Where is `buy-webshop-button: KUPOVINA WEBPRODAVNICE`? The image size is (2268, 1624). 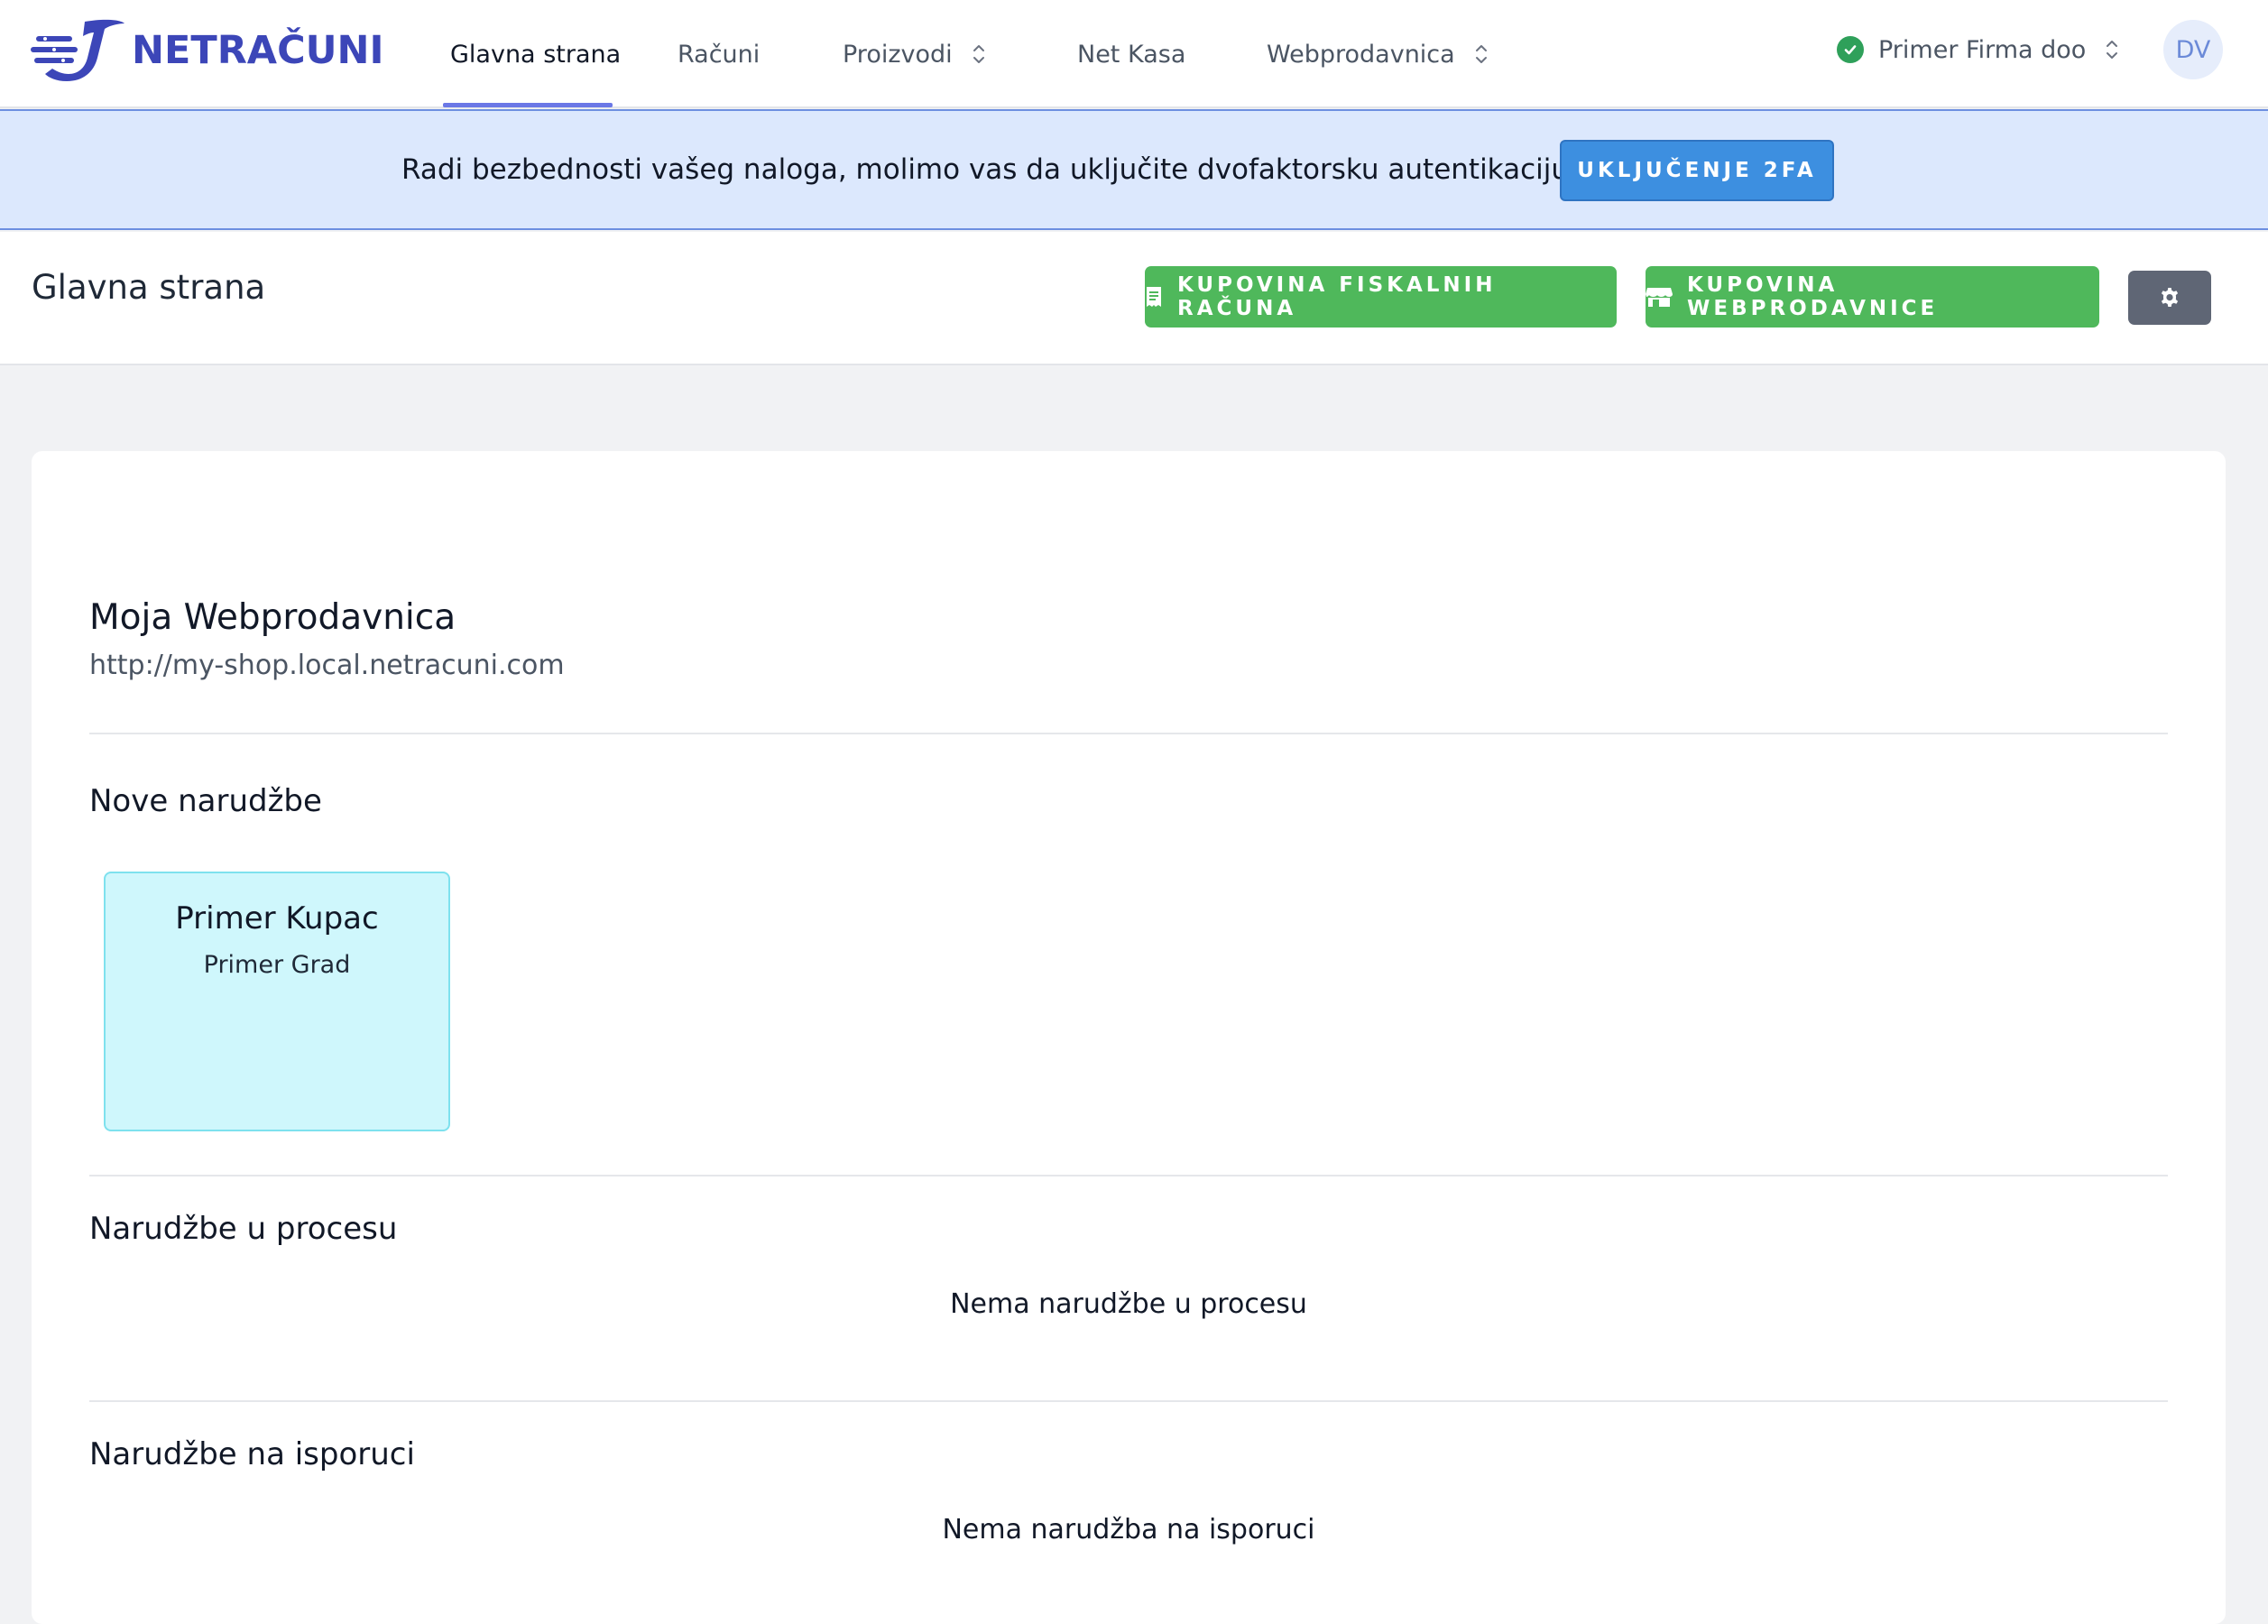 buy-webshop-button: KUPOVINA WEBPRODAVNICE is located at coordinates (1872, 297).